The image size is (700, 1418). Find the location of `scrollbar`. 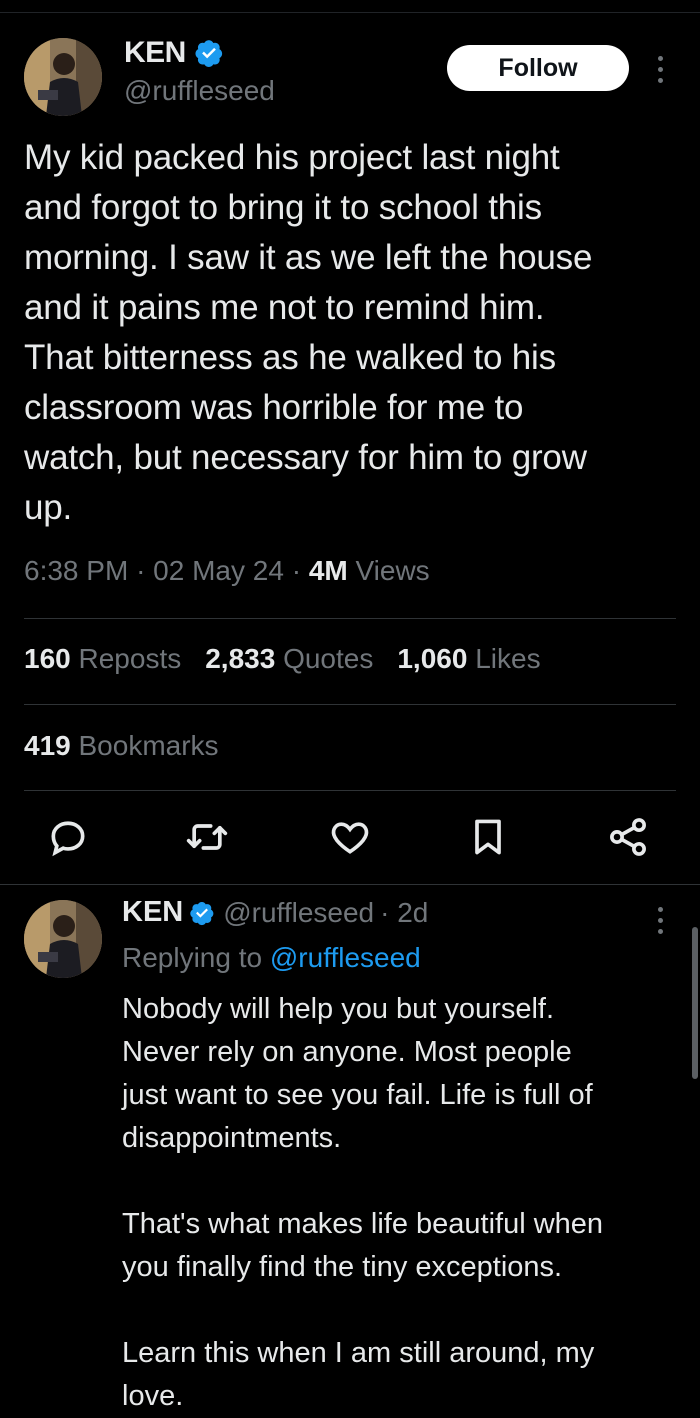

scrollbar is located at coordinates (695, 1003).